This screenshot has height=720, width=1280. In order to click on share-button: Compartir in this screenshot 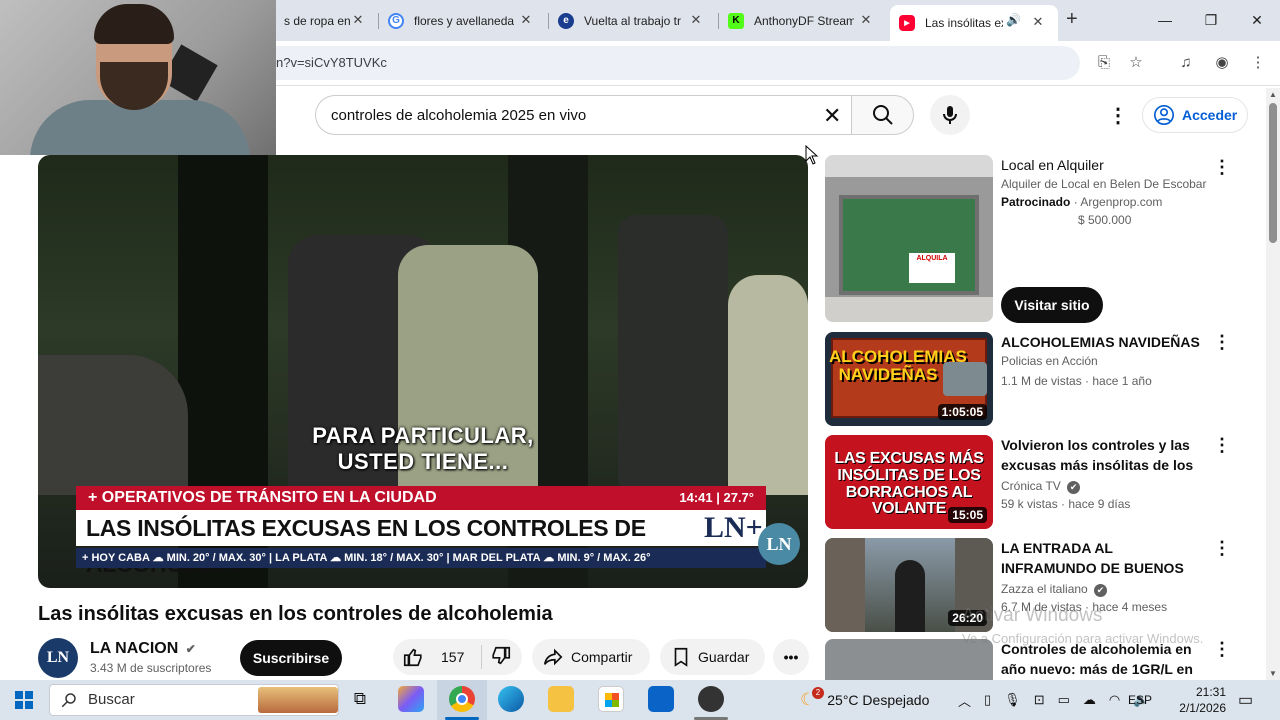, I will do `click(591, 657)`.